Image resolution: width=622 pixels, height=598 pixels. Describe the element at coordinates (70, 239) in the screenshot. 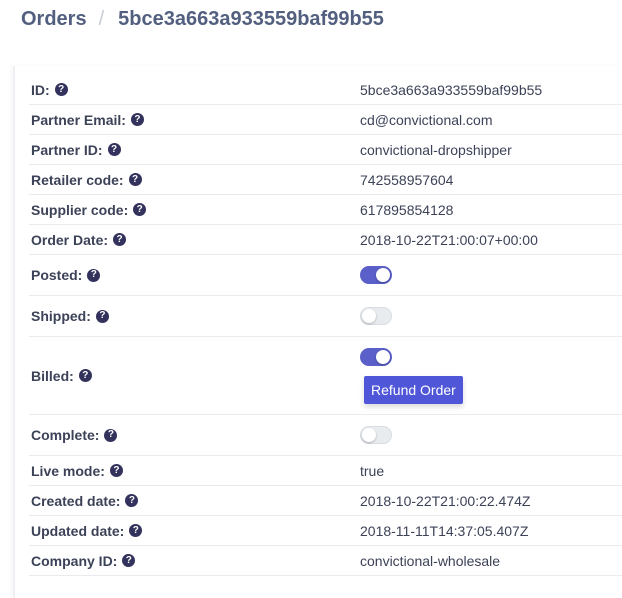

I see `field-label: Order Date:` at that location.